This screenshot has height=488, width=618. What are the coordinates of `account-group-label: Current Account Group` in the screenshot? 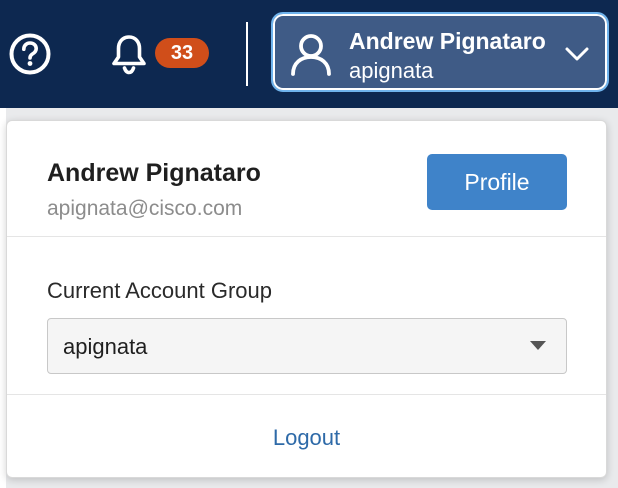 It's located at (160, 290).